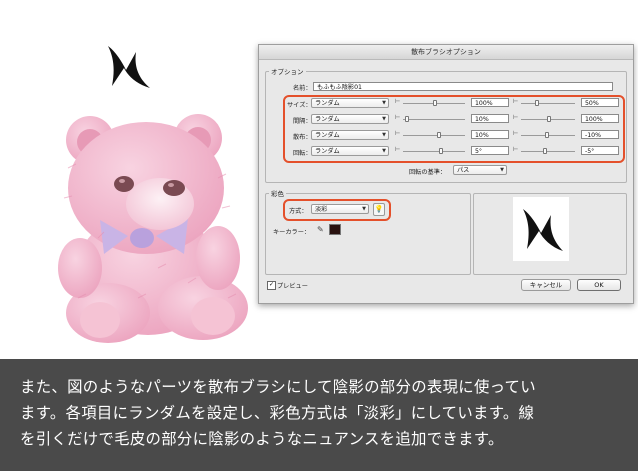 The width and height of the screenshot is (638, 471). Describe the element at coordinates (600, 134) in the screenshot. I see `scatter-max-input: -10%` at that location.